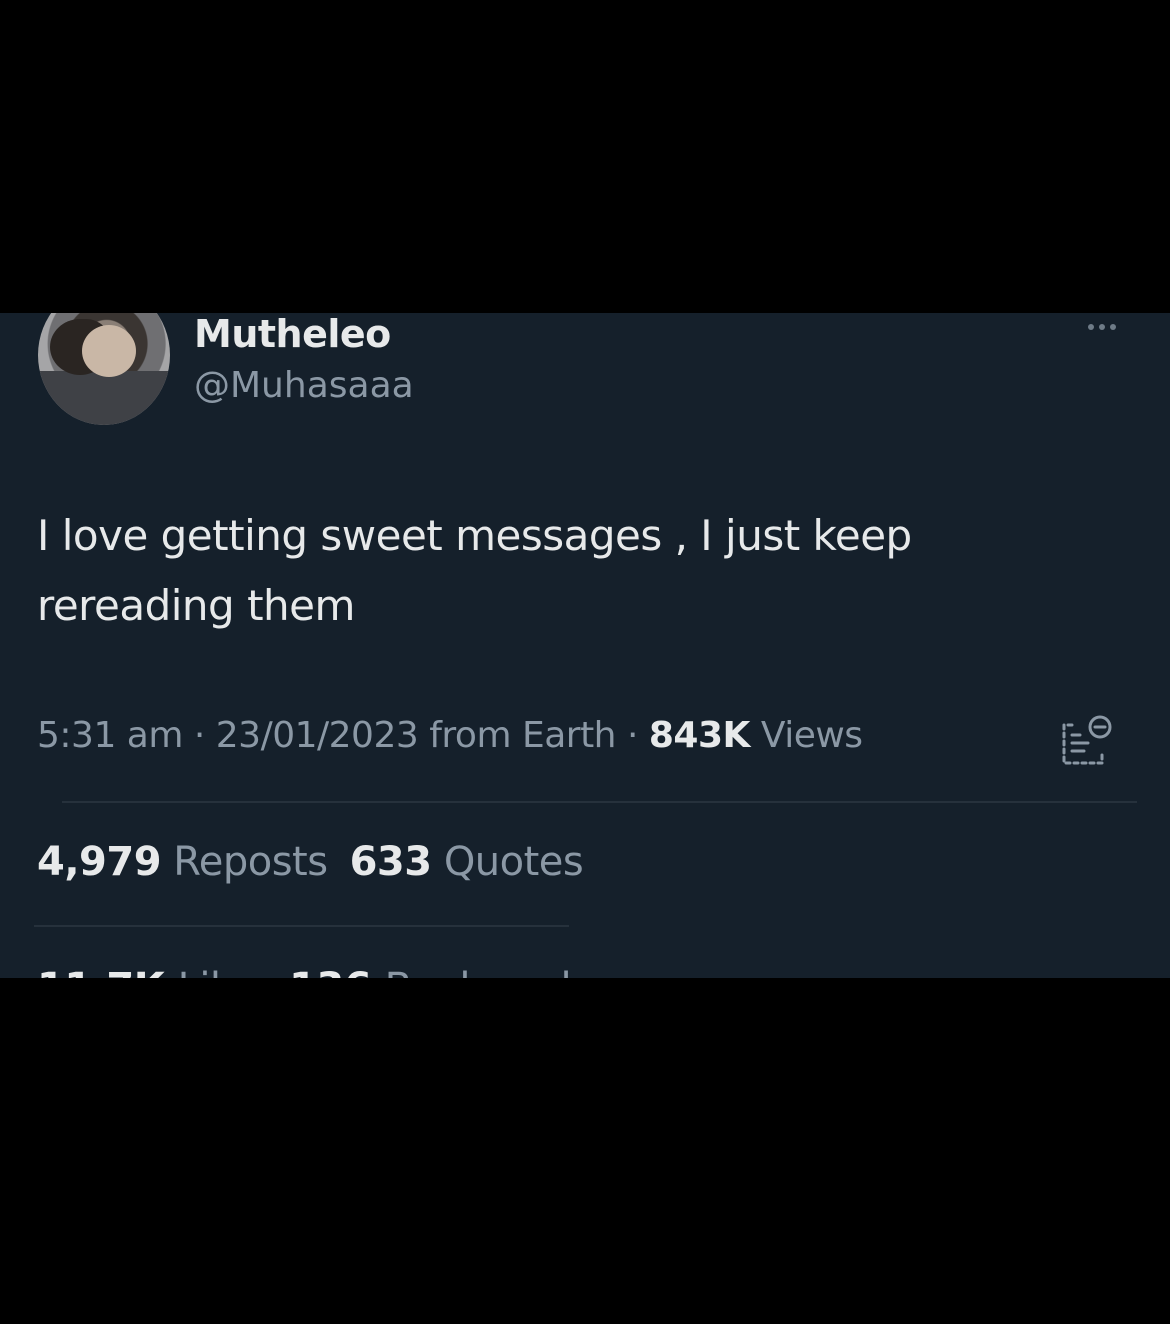  Describe the element at coordinates (513, 862) in the screenshot. I see `quotes-label: Quotes` at that location.